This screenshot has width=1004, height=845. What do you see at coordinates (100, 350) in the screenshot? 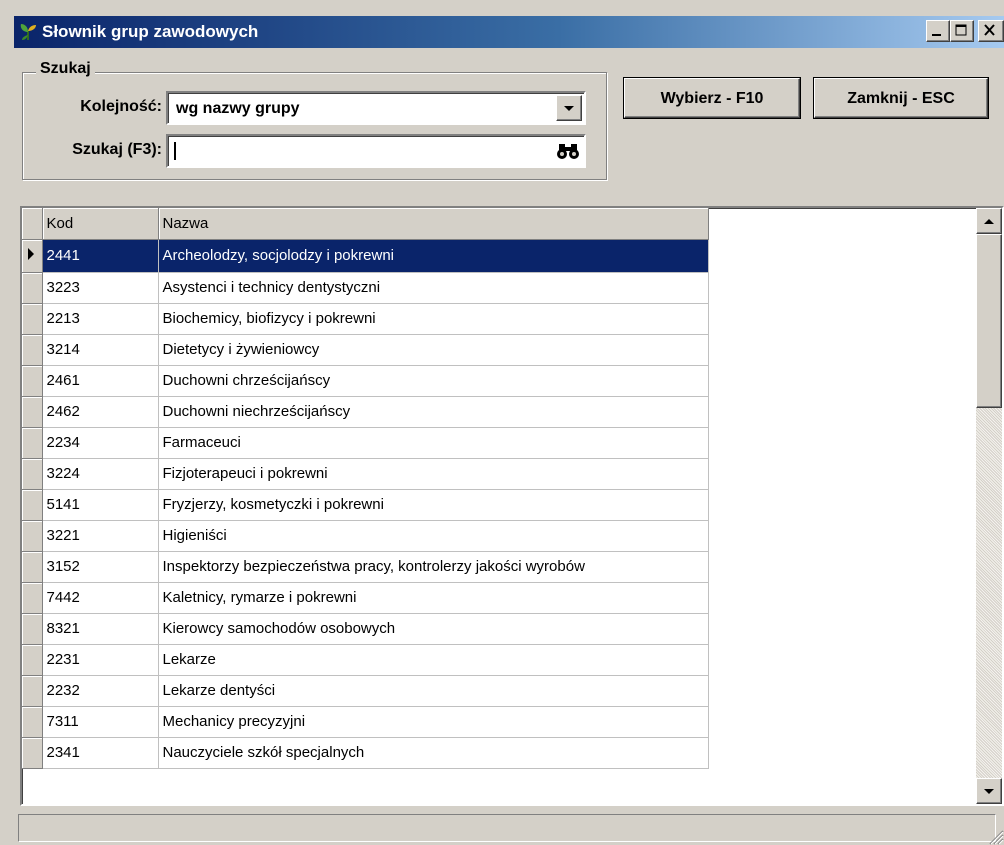
I see `cell-kod: 3214` at bounding box center [100, 350].